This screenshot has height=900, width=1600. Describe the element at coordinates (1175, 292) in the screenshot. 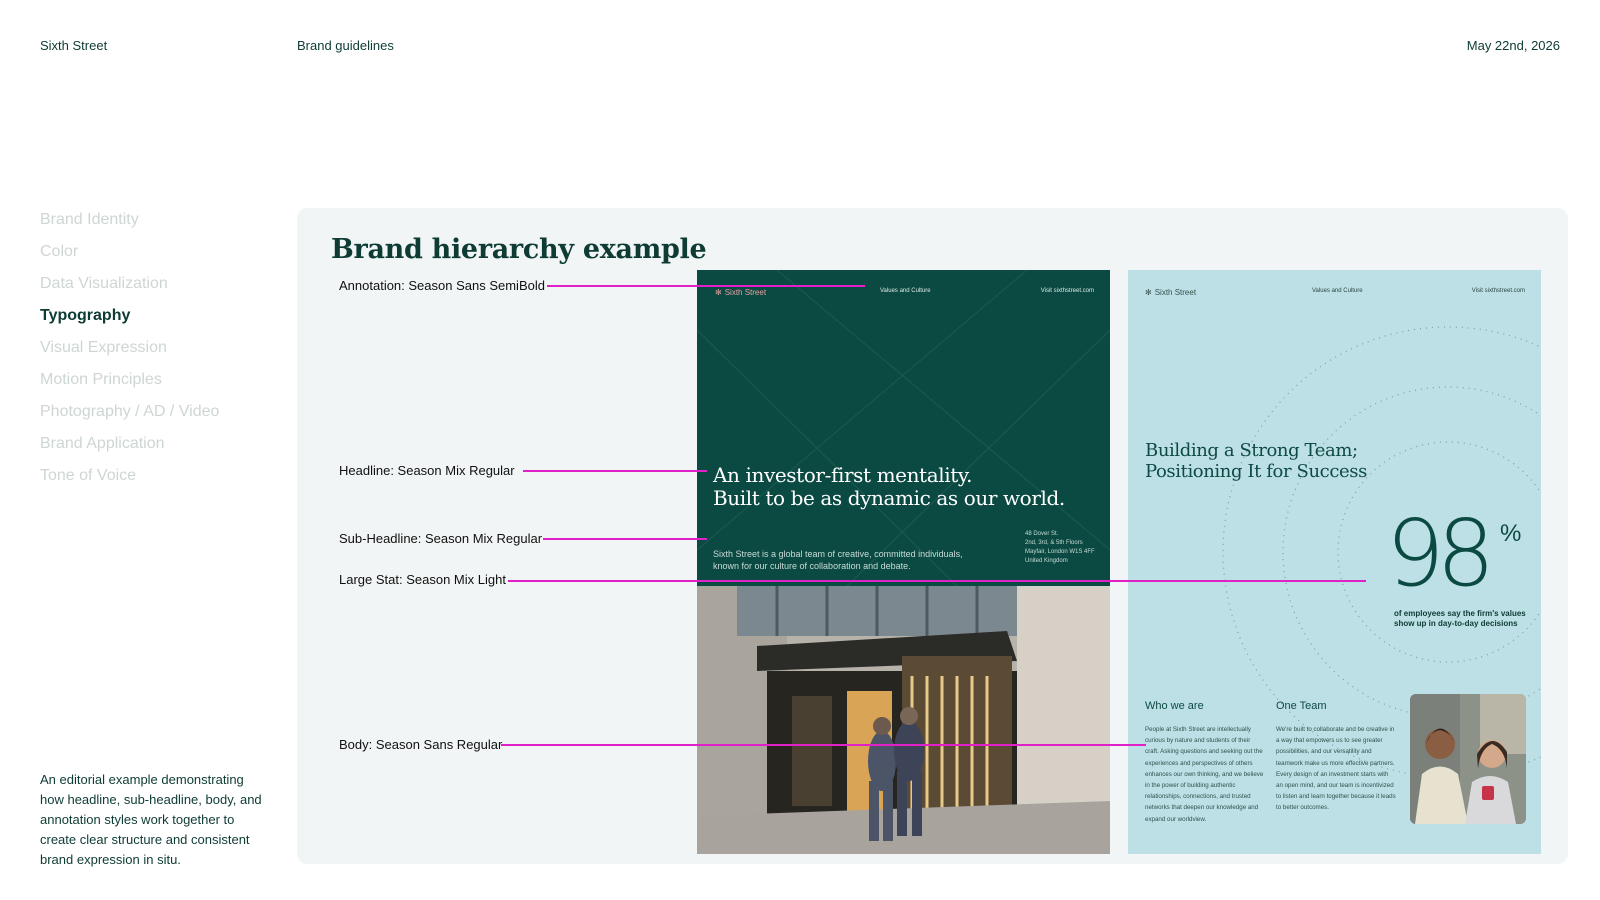

I see `blue-poster-logo-text: Sixth Street` at that location.